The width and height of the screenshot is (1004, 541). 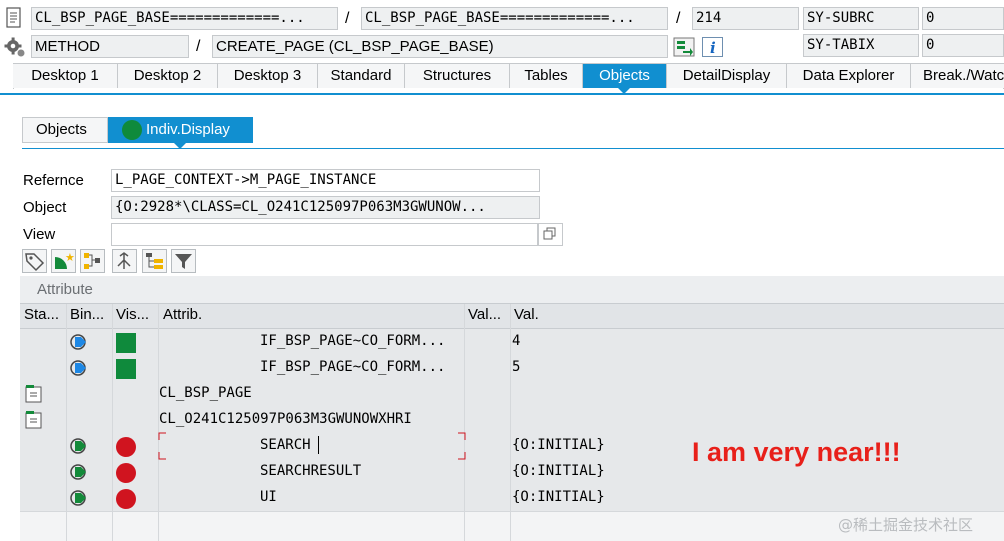 What do you see at coordinates (624, 91) in the screenshot?
I see `active-tab-pointer` at bounding box center [624, 91].